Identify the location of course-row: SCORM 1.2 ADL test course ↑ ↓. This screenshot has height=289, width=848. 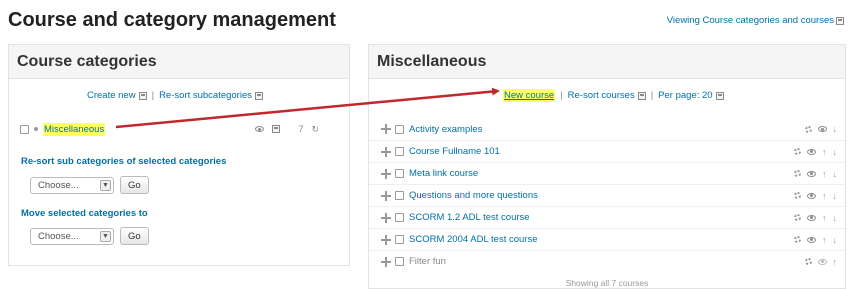
(607, 217).